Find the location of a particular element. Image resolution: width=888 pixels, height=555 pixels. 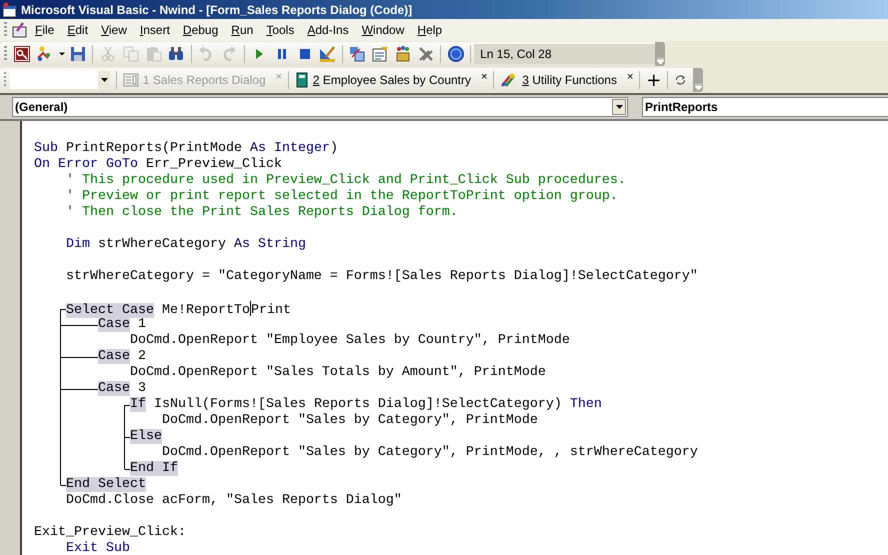

menu-item: View is located at coordinates (114, 30).